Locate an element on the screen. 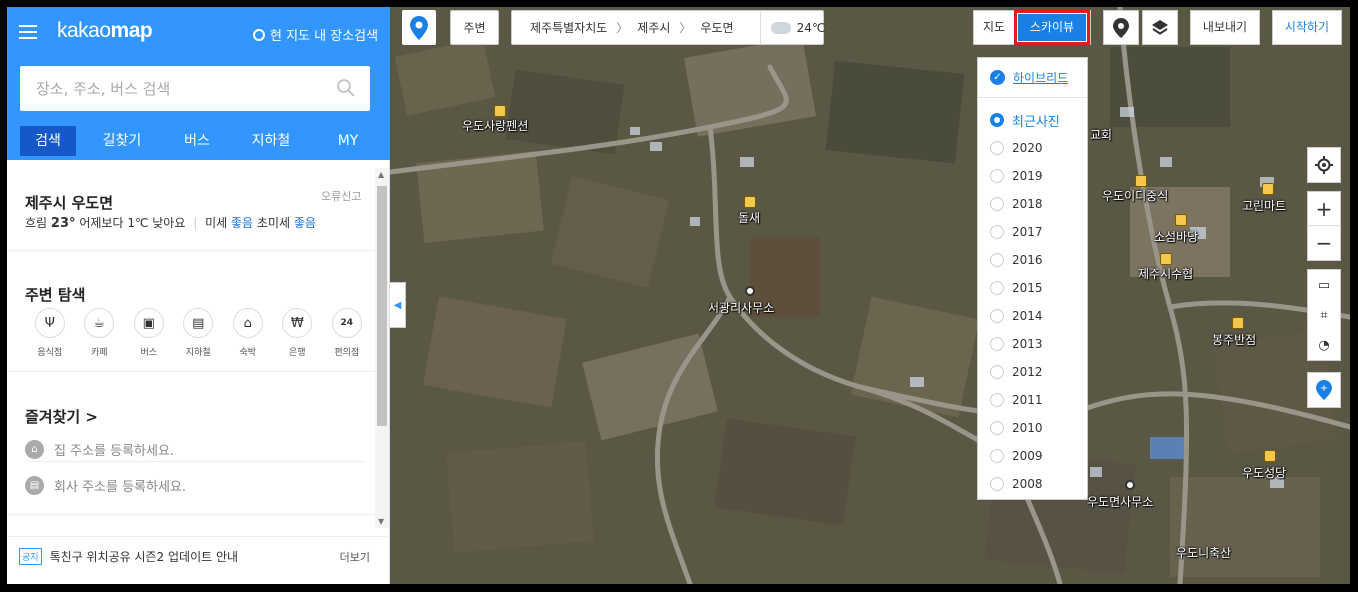  my-location-button is located at coordinates (1324, 165).